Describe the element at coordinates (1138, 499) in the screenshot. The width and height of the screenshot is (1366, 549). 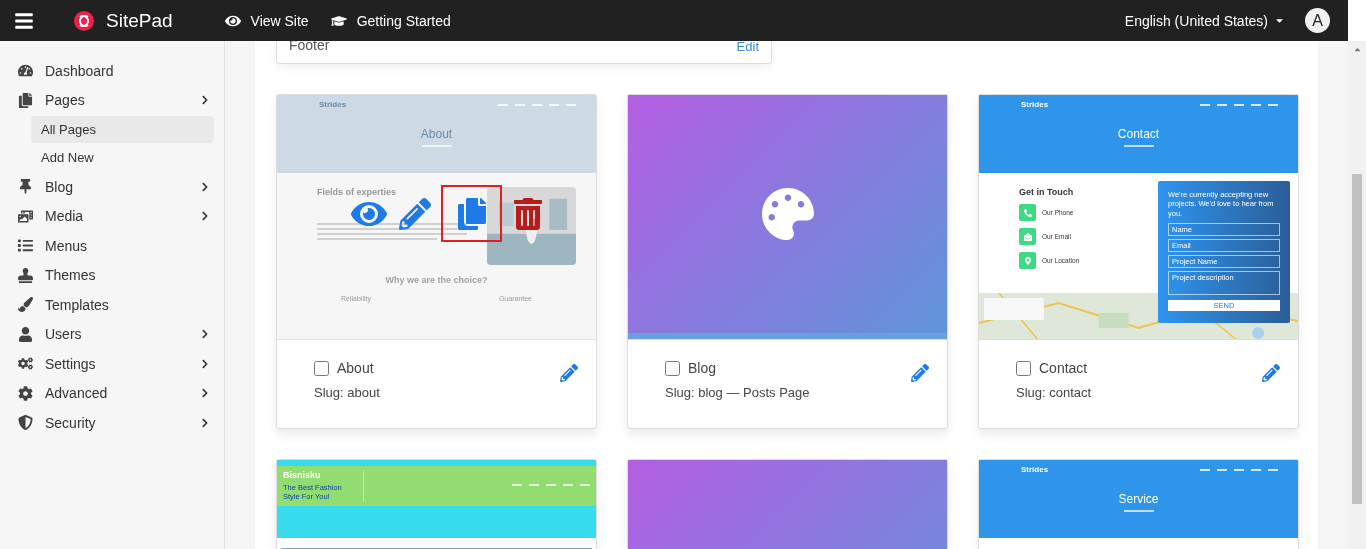
I see `hero-heading: Service` at that location.